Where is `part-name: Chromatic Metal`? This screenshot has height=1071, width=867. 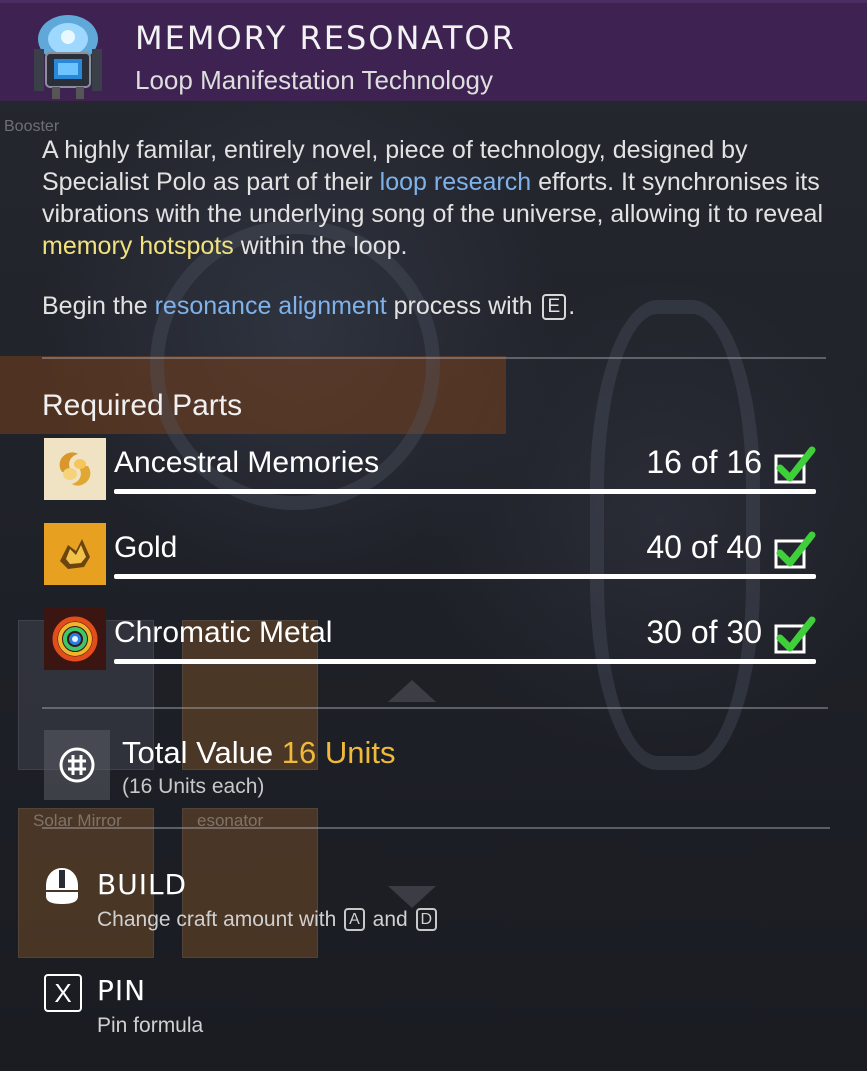 part-name: Chromatic Metal is located at coordinates (223, 632).